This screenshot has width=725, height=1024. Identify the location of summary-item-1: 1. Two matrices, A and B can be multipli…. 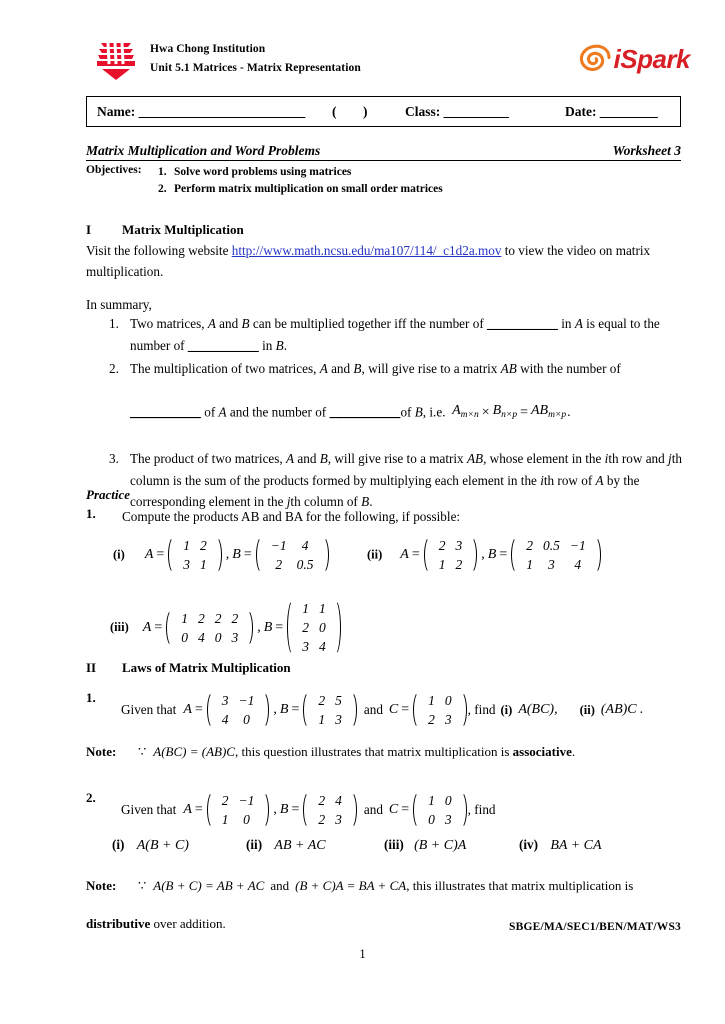
(384, 334).